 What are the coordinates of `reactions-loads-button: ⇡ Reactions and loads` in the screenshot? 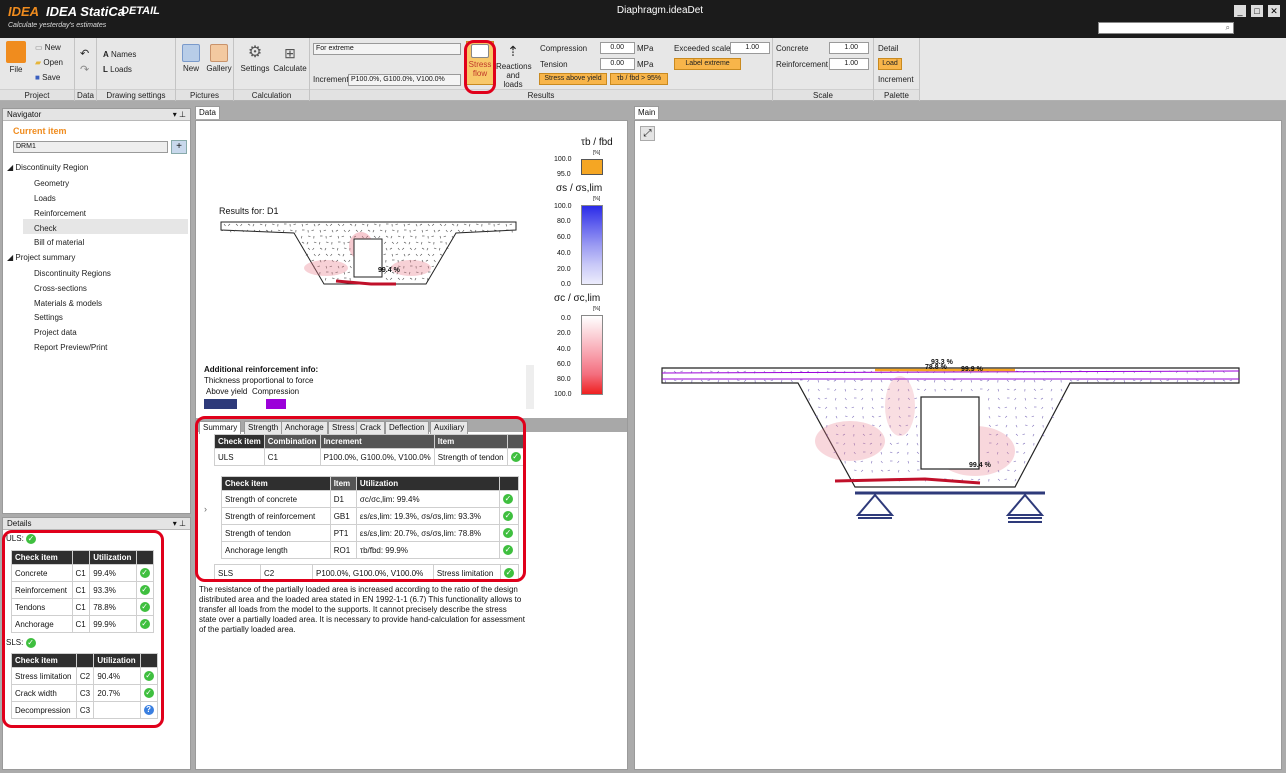 It's located at (514, 65).